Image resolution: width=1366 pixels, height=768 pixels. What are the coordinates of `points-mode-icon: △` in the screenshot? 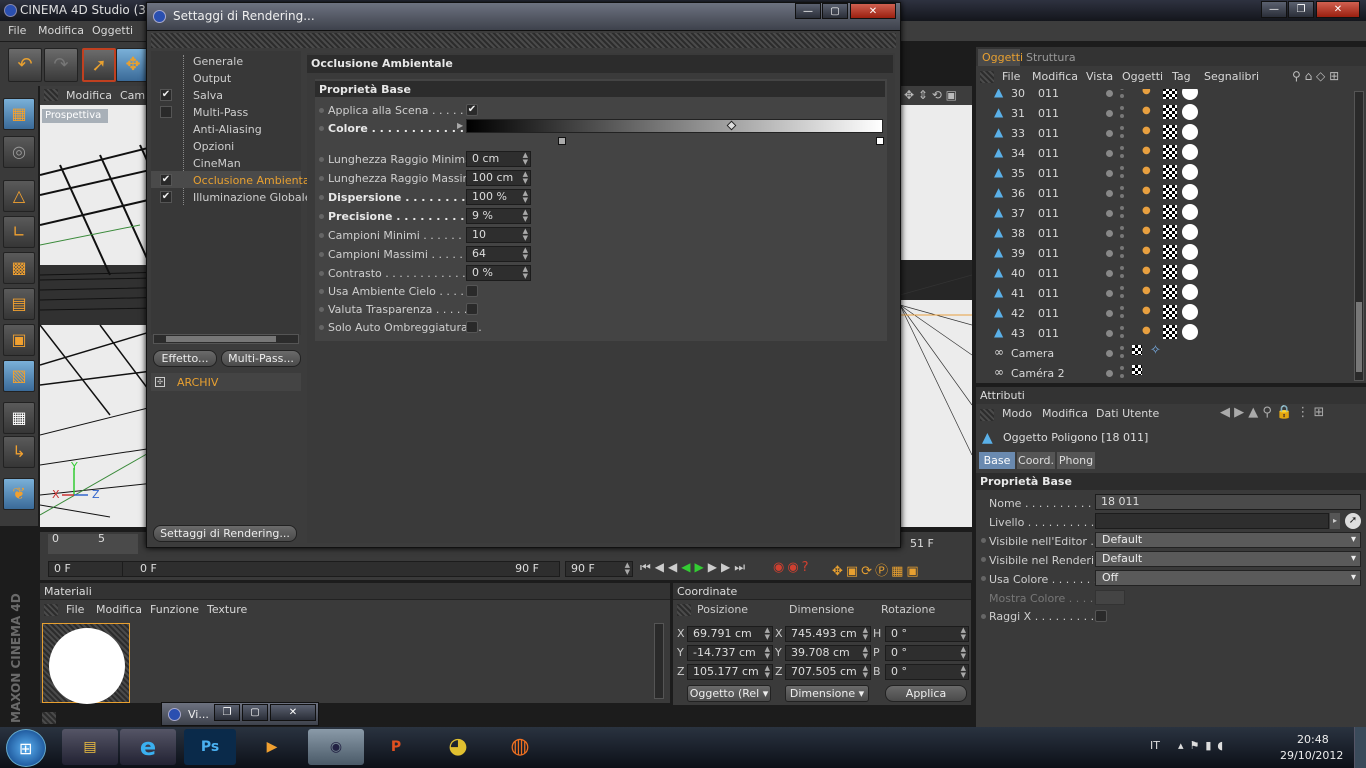 It's located at (19, 196).